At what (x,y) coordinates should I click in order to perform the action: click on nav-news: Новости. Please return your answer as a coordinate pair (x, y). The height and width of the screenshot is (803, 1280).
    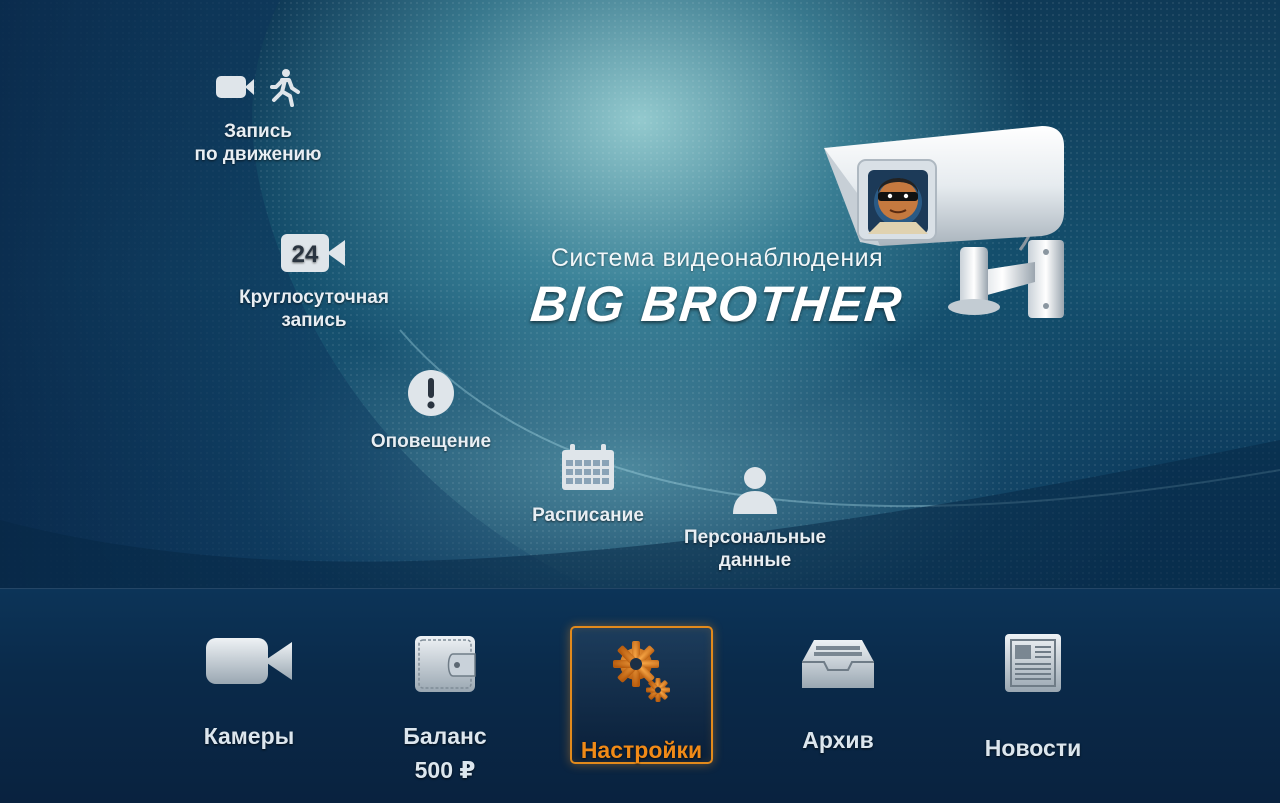
    Looking at the image, I should click on (1033, 698).